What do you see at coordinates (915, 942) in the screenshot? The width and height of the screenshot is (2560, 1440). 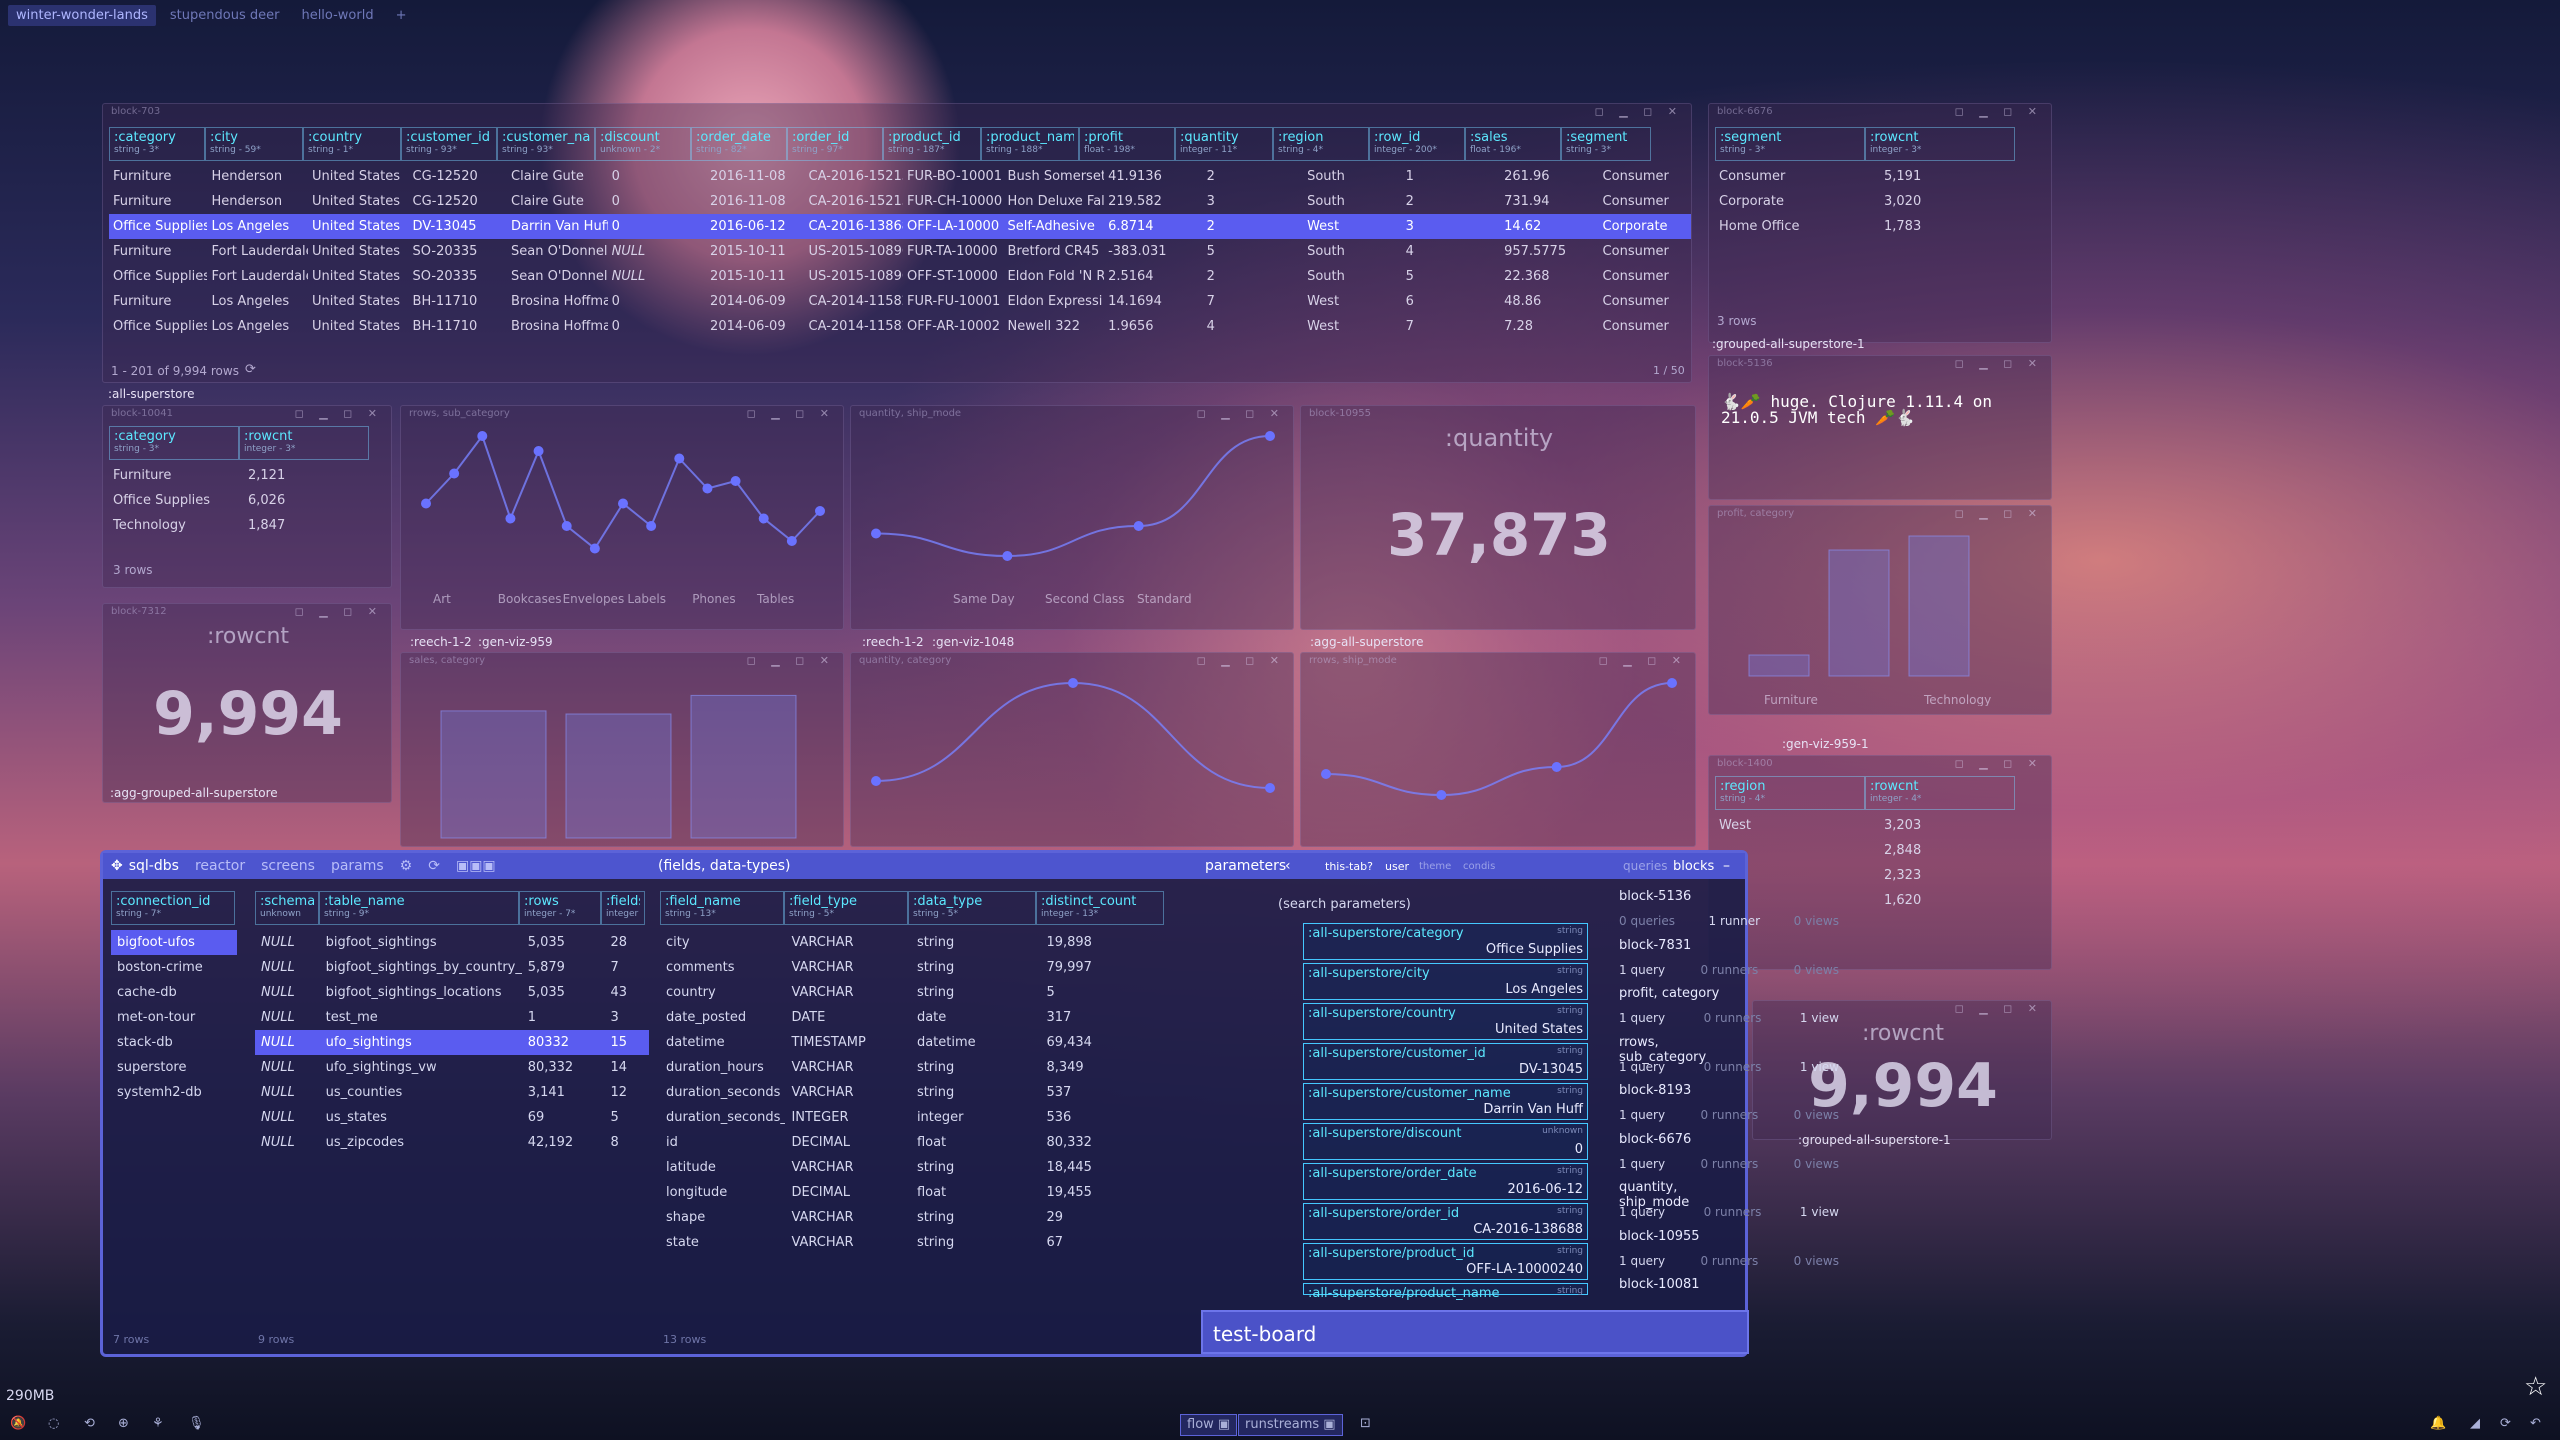 I see `table-row: city VARCHAR string 19,898` at bounding box center [915, 942].